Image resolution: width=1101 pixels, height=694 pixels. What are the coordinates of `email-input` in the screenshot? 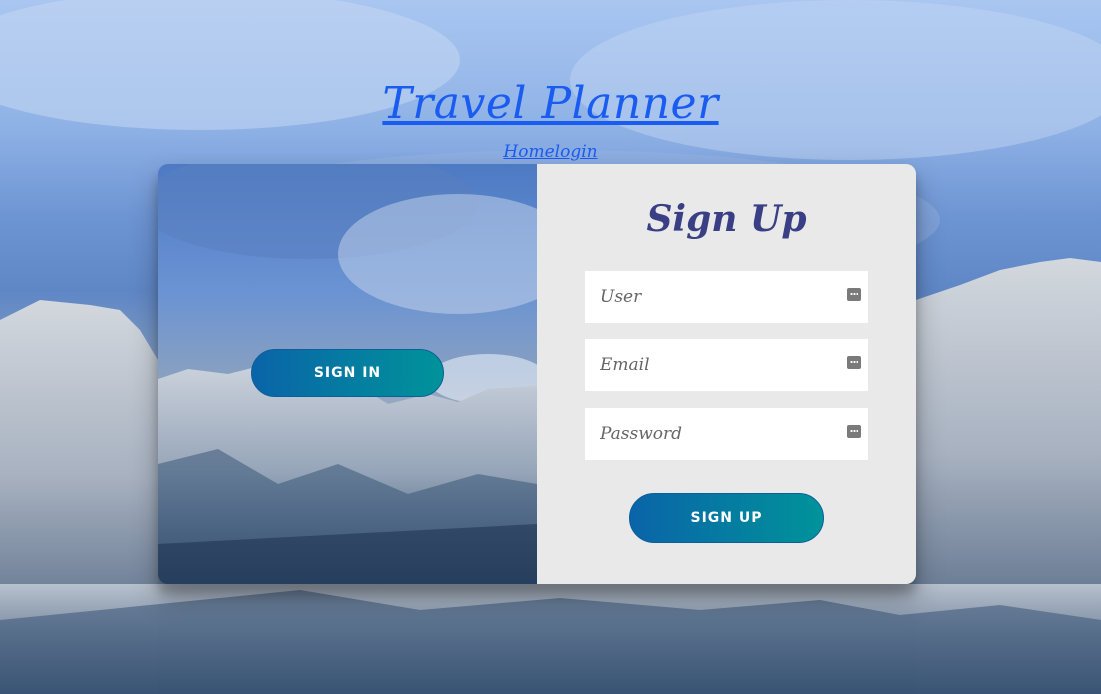 It's located at (726, 365).